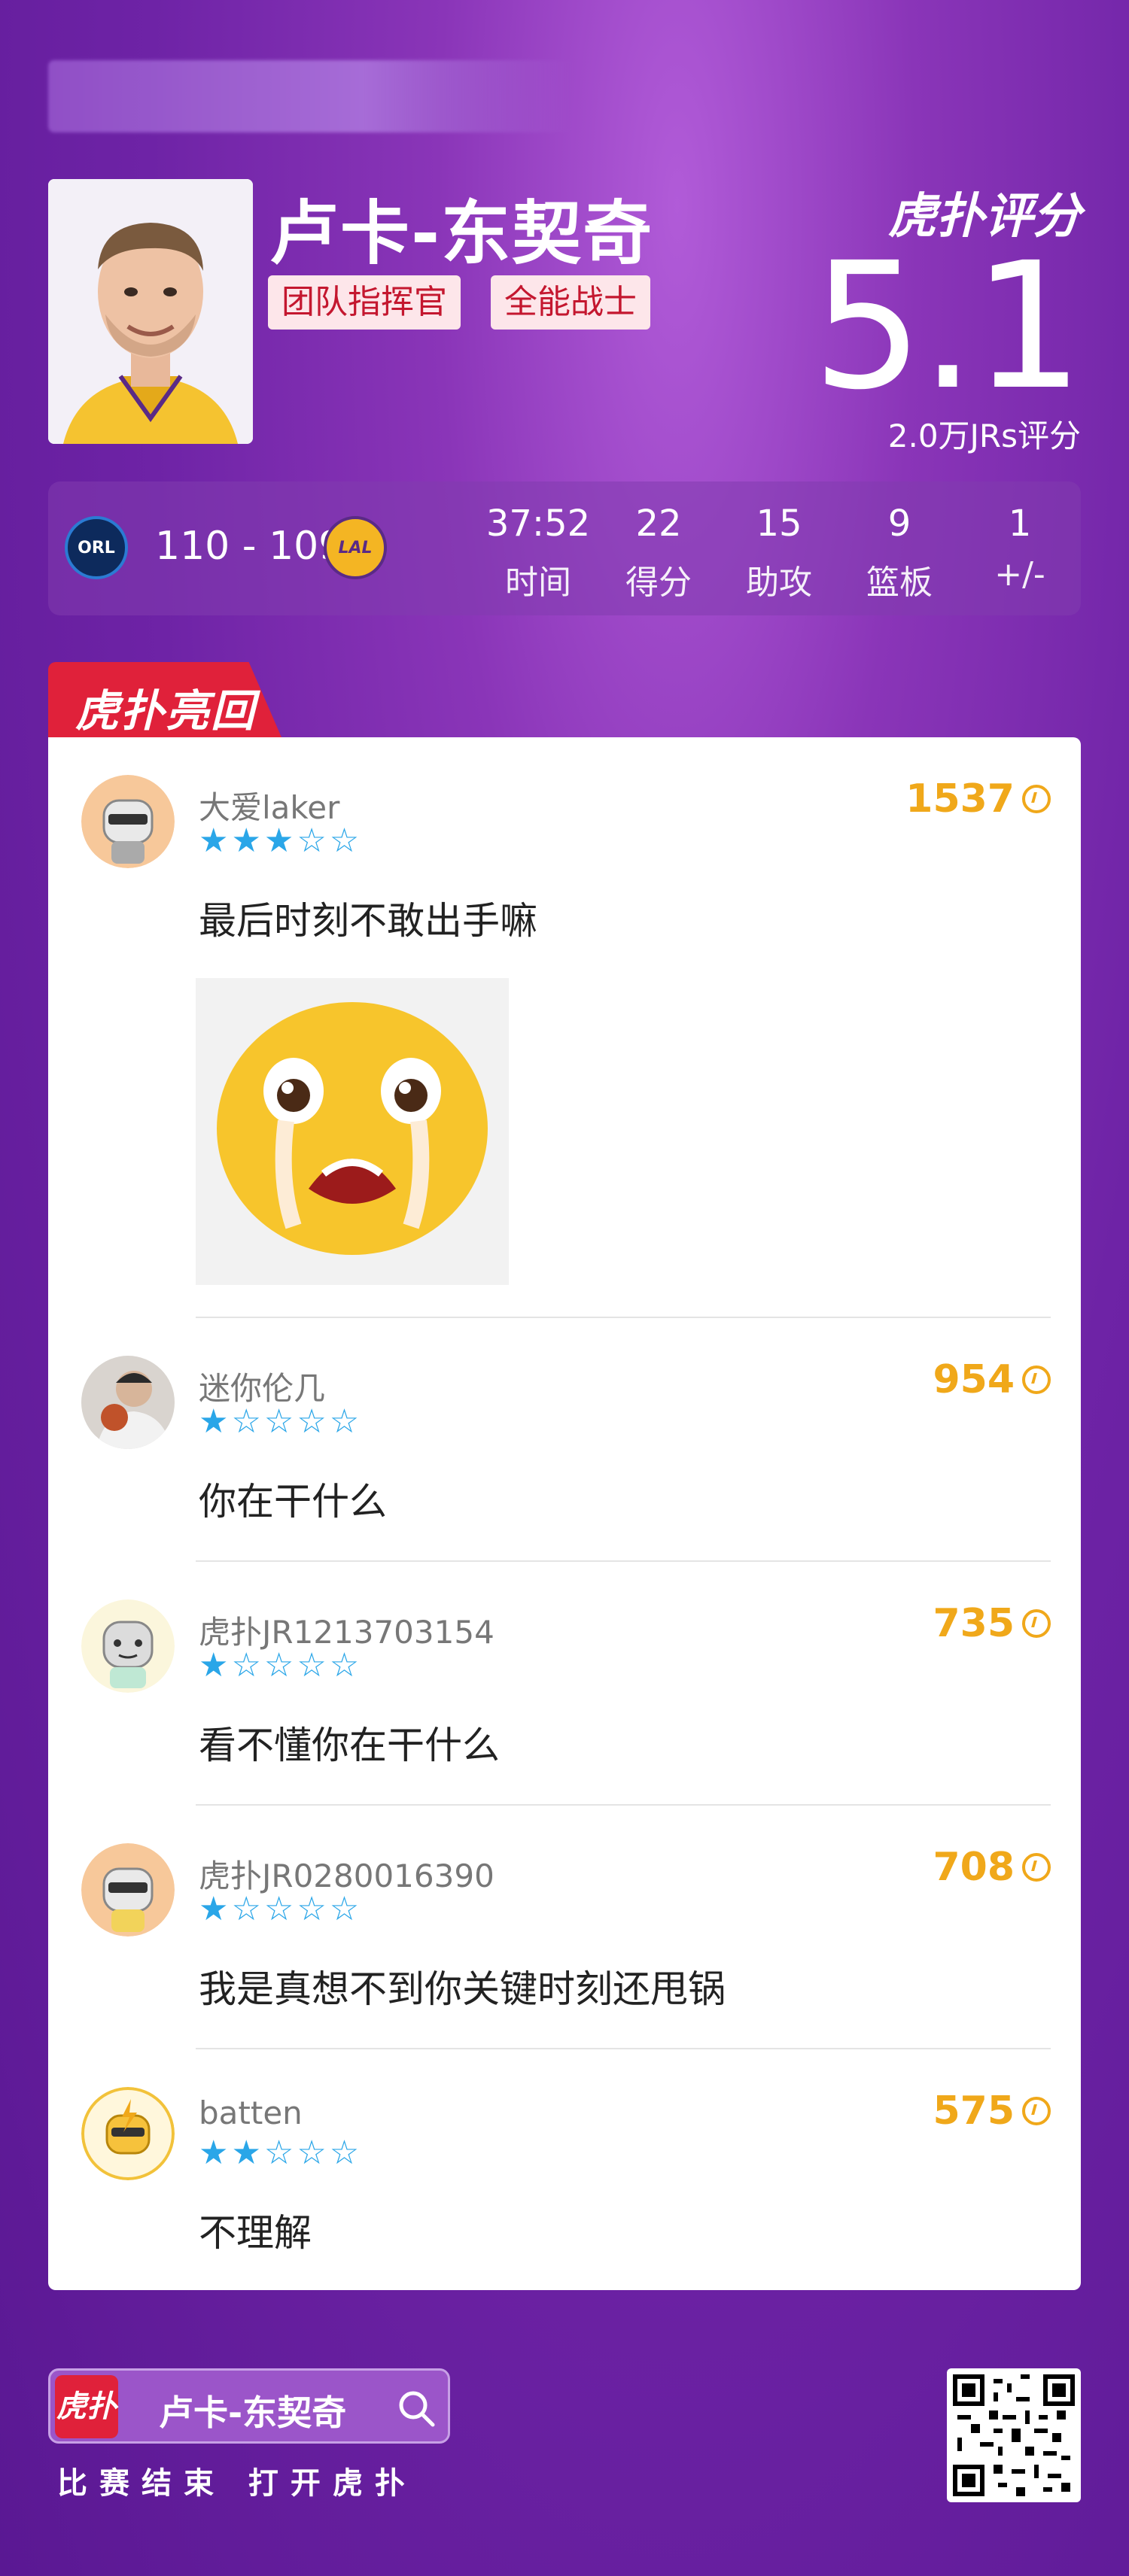 The width and height of the screenshot is (1129, 2576). I want to click on stat-assists: 15 助攻, so click(779, 553).